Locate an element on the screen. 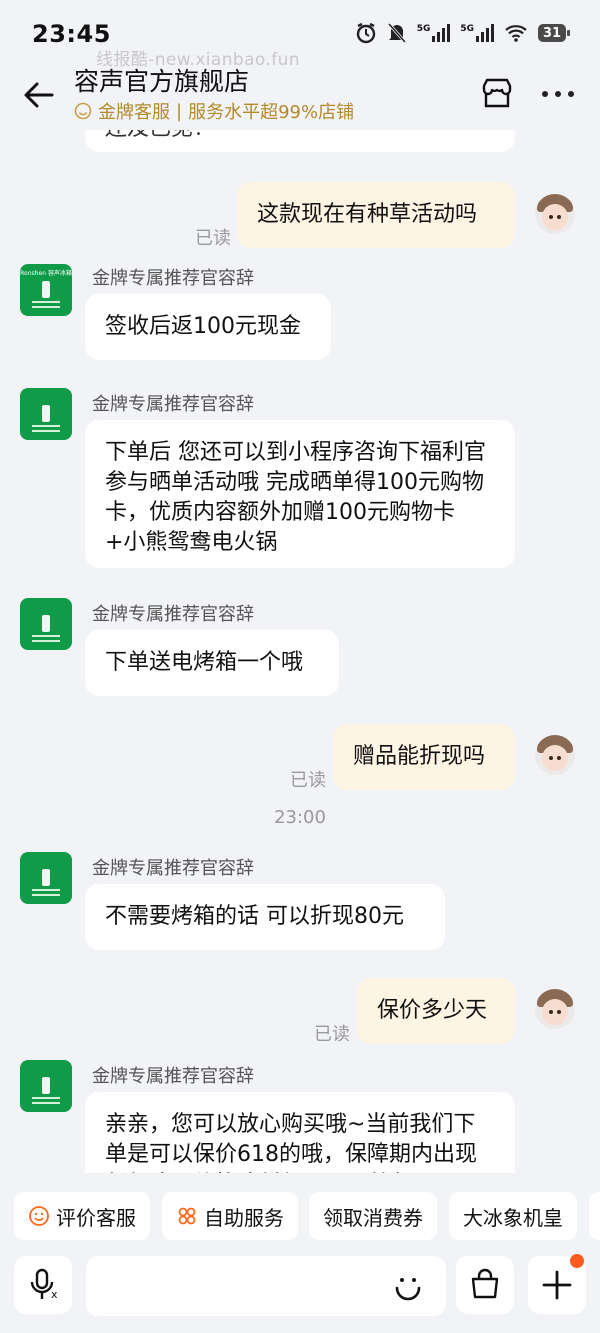  microphone-icon: x is located at coordinates (44, 1284).